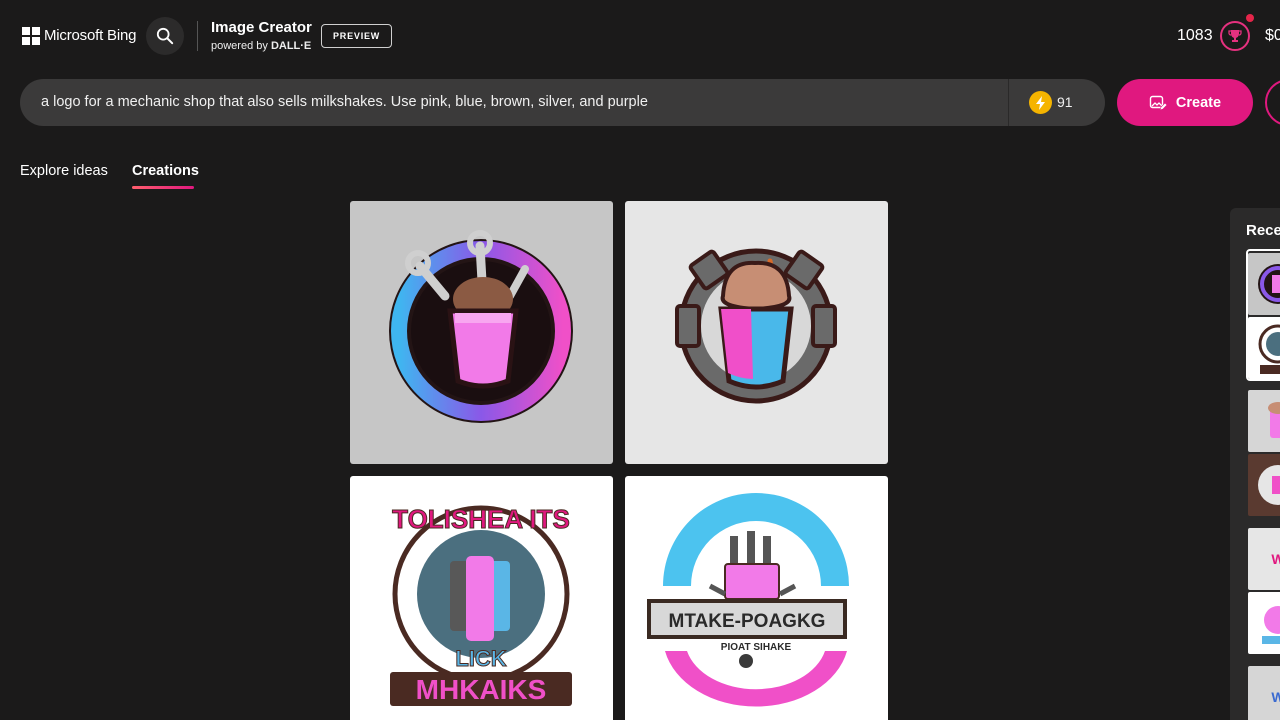 This screenshot has height=720, width=1280. Describe the element at coordinates (1272, 102) in the screenshot. I see `secondary-button` at that location.